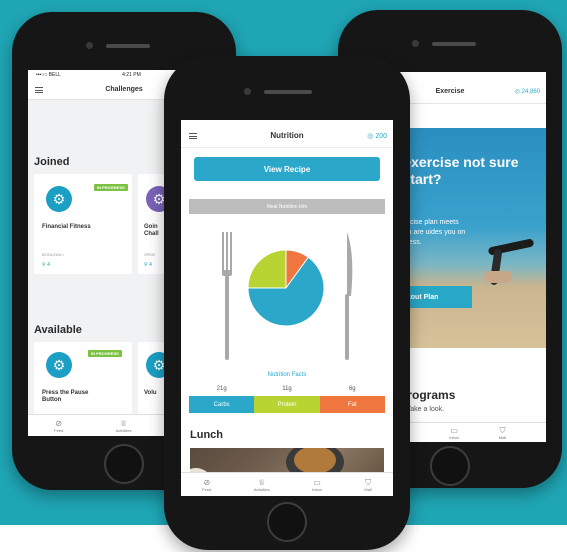  I want to click on points-counter: ◎ 200, so click(377, 136).